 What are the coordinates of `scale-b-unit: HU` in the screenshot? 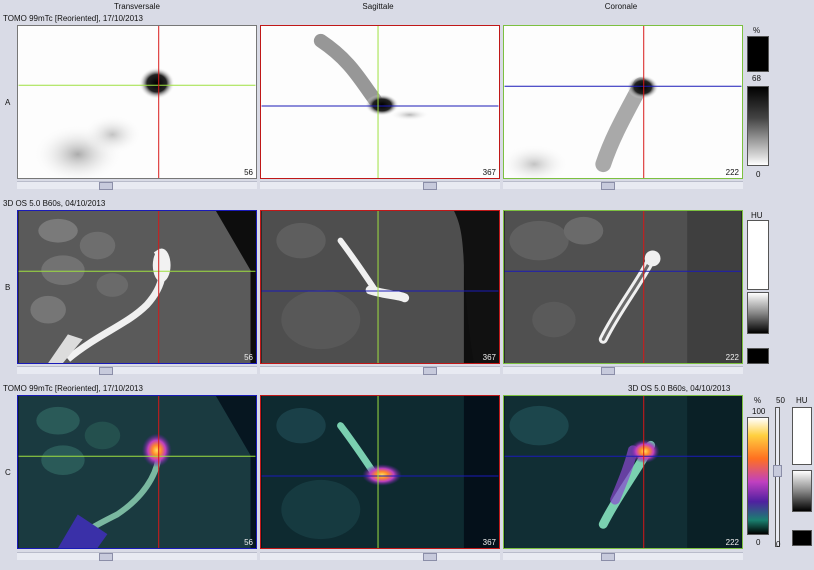 It's located at (757, 215).